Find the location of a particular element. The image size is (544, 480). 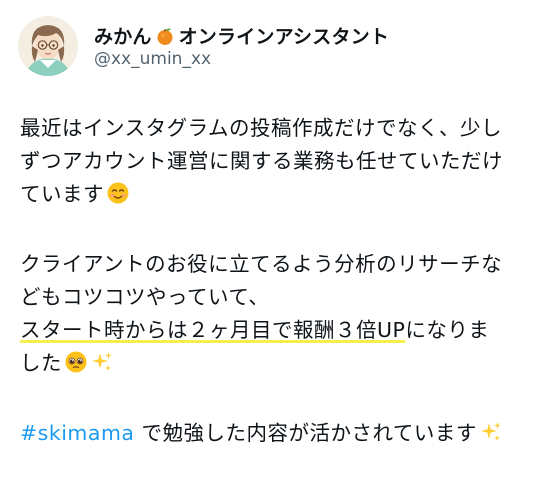

avatar is located at coordinates (48, 46).